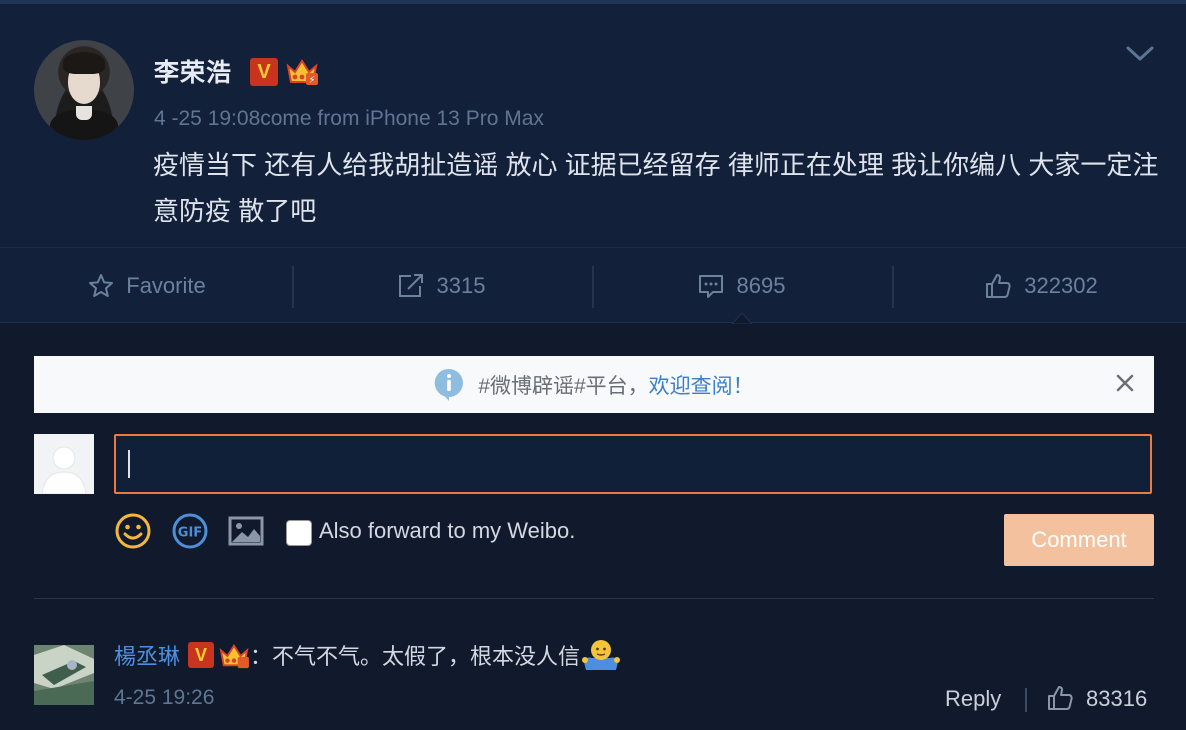  Describe the element at coordinates (633, 464) in the screenshot. I see `comment-input` at that location.